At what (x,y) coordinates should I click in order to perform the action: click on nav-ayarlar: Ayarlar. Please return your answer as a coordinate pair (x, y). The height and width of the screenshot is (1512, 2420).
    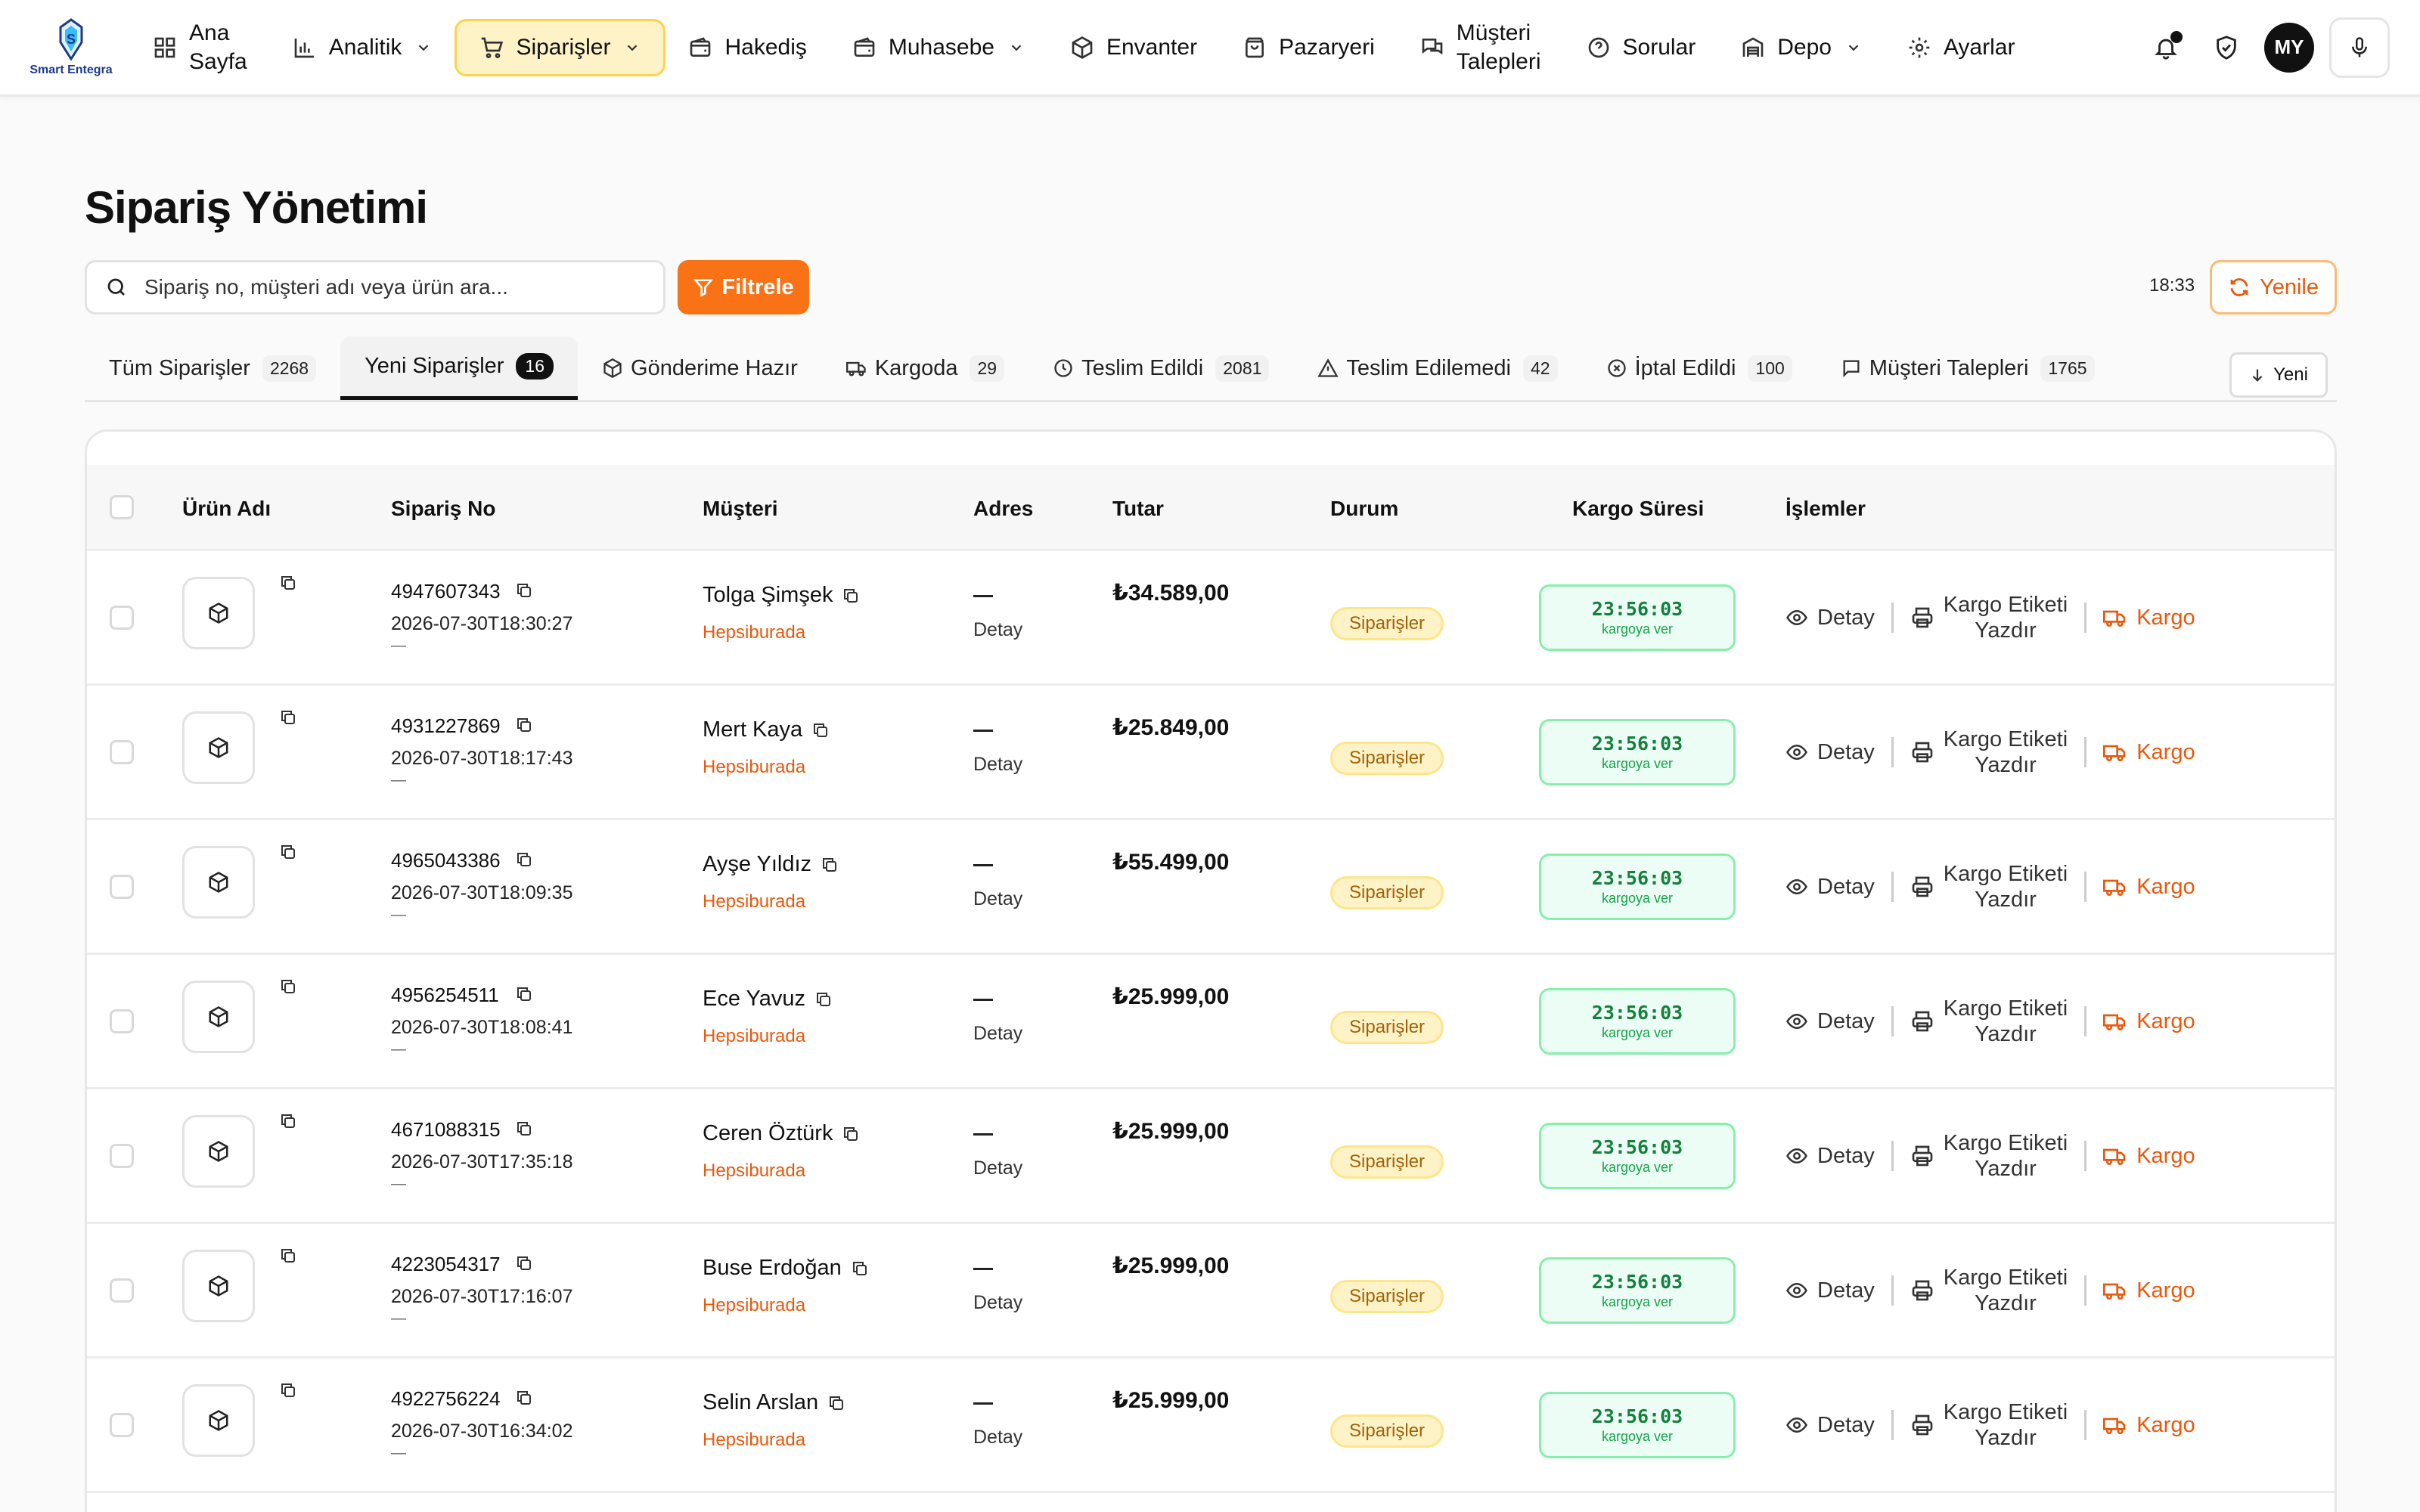
    Looking at the image, I should click on (1961, 48).